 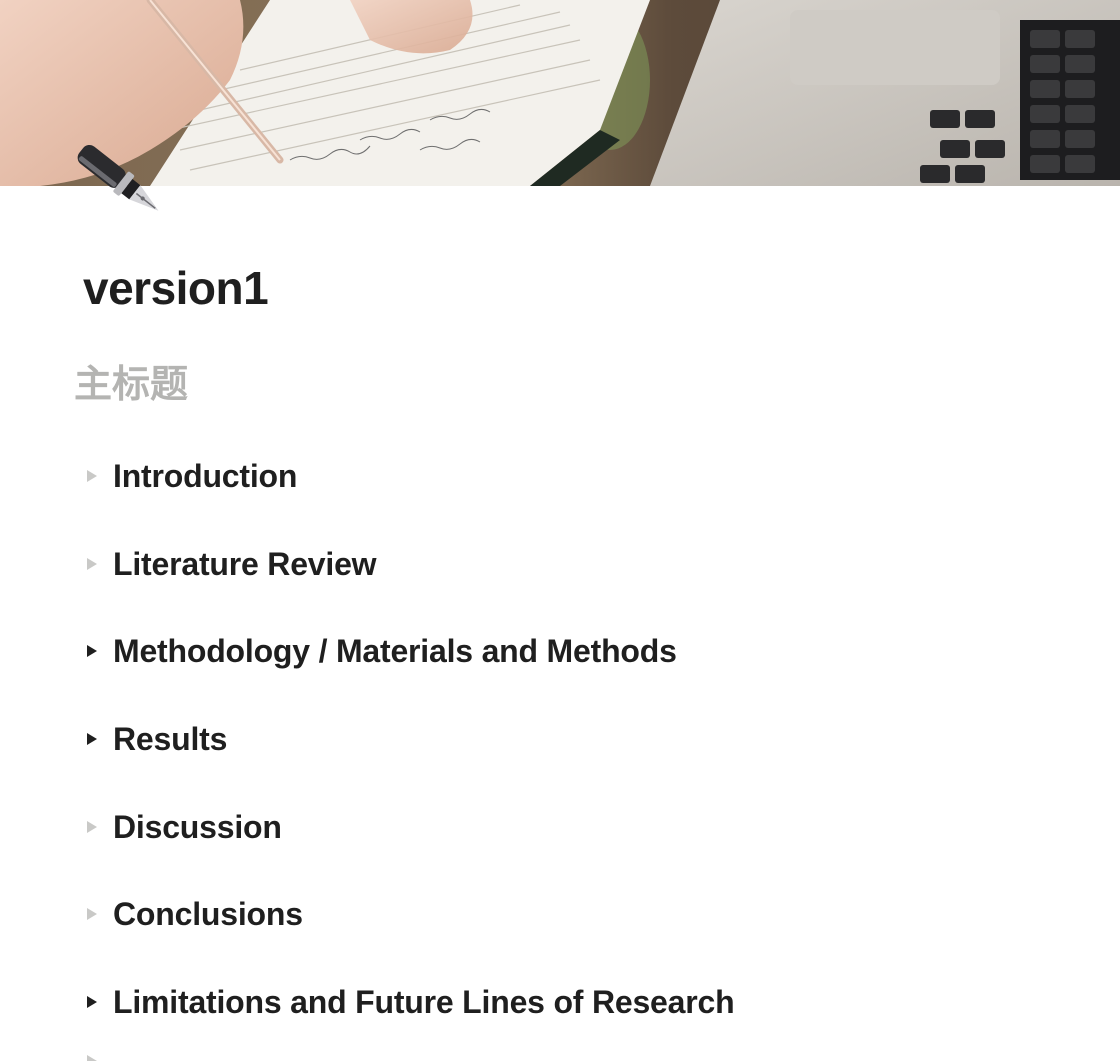 I want to click on fountain-pen-graphic, so click(x=118, y=177).